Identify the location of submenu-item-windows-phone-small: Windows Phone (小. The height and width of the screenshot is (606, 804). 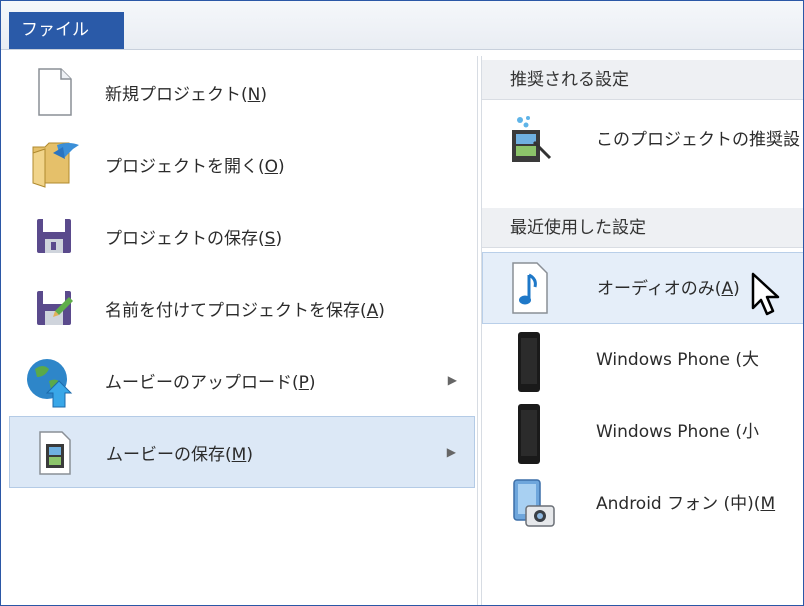
(642, 432).